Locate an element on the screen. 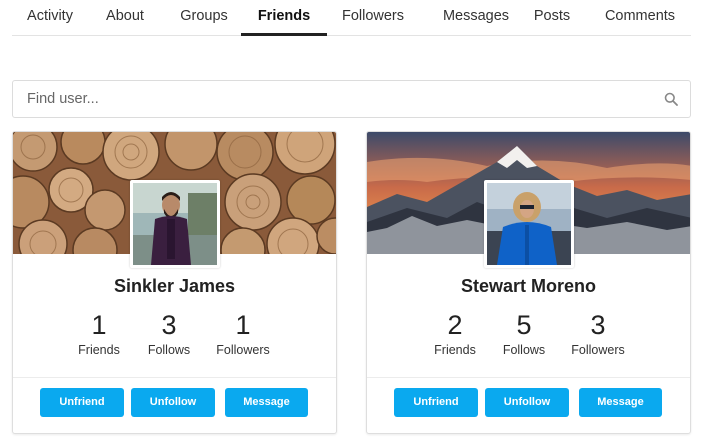  tab-friends: Friends is located at coordinates (284, 18).